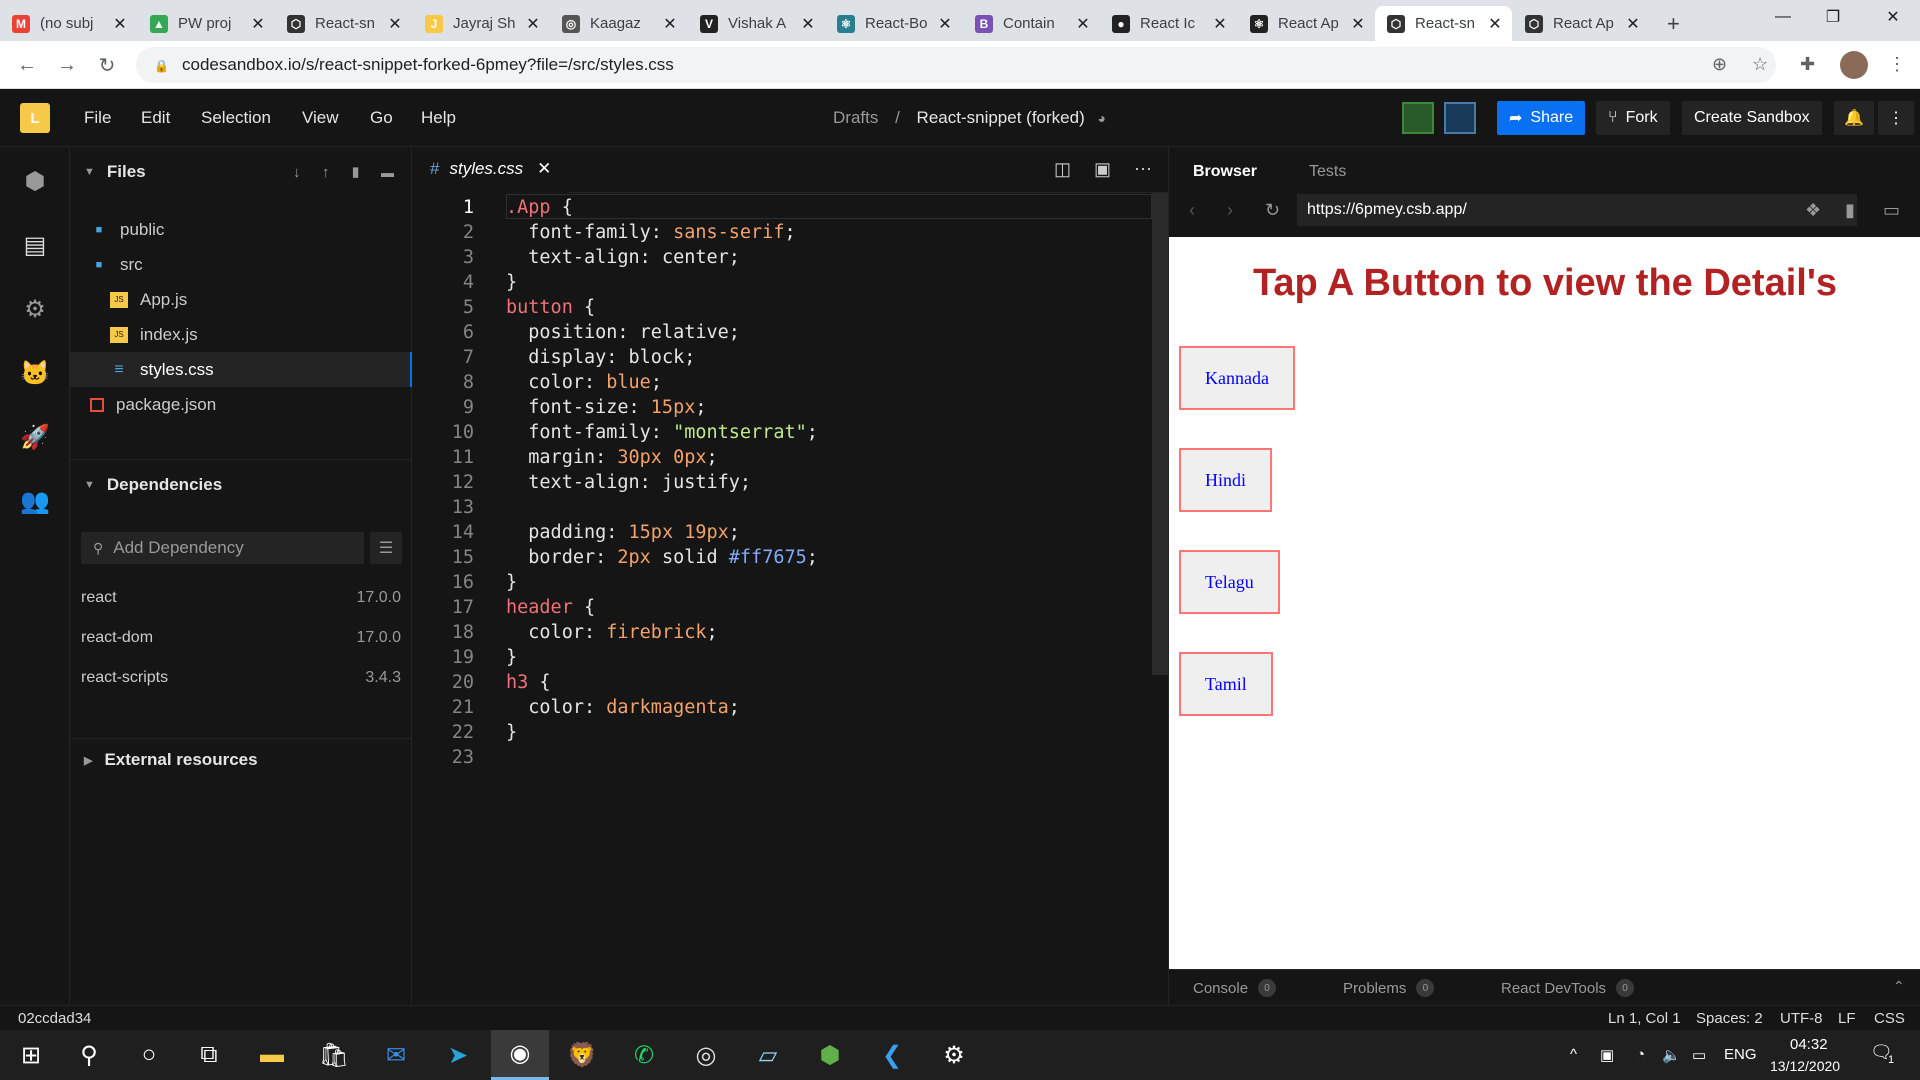 This screenshot has width=1920, height=1080. Describe the element at coordinates (1699, 1055) in the screenshot. I see `battery-icon: ▭` at that location.